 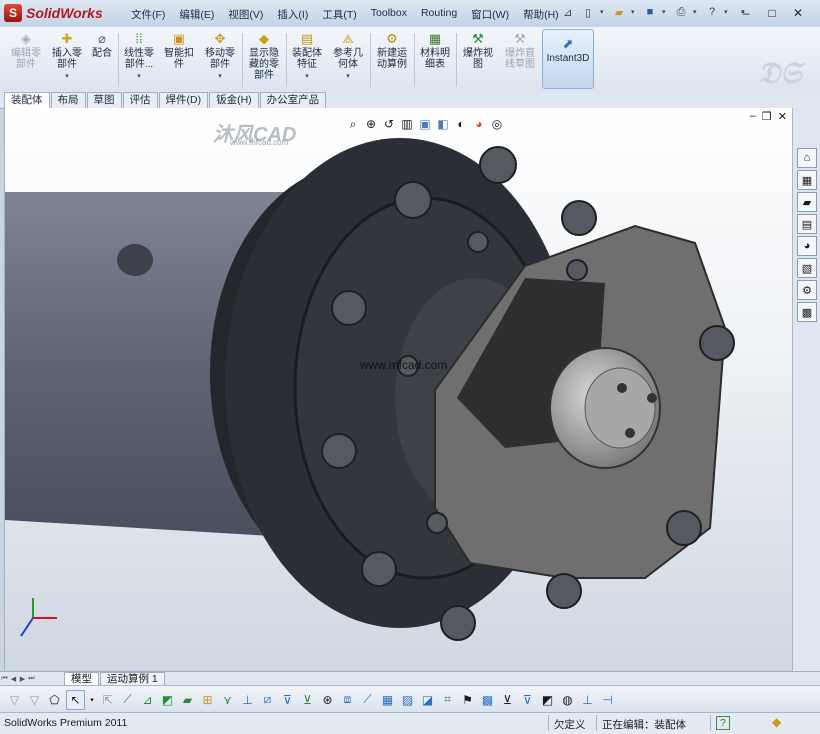 I want to click on tab-model: 模型, so click(x=81, y=679).